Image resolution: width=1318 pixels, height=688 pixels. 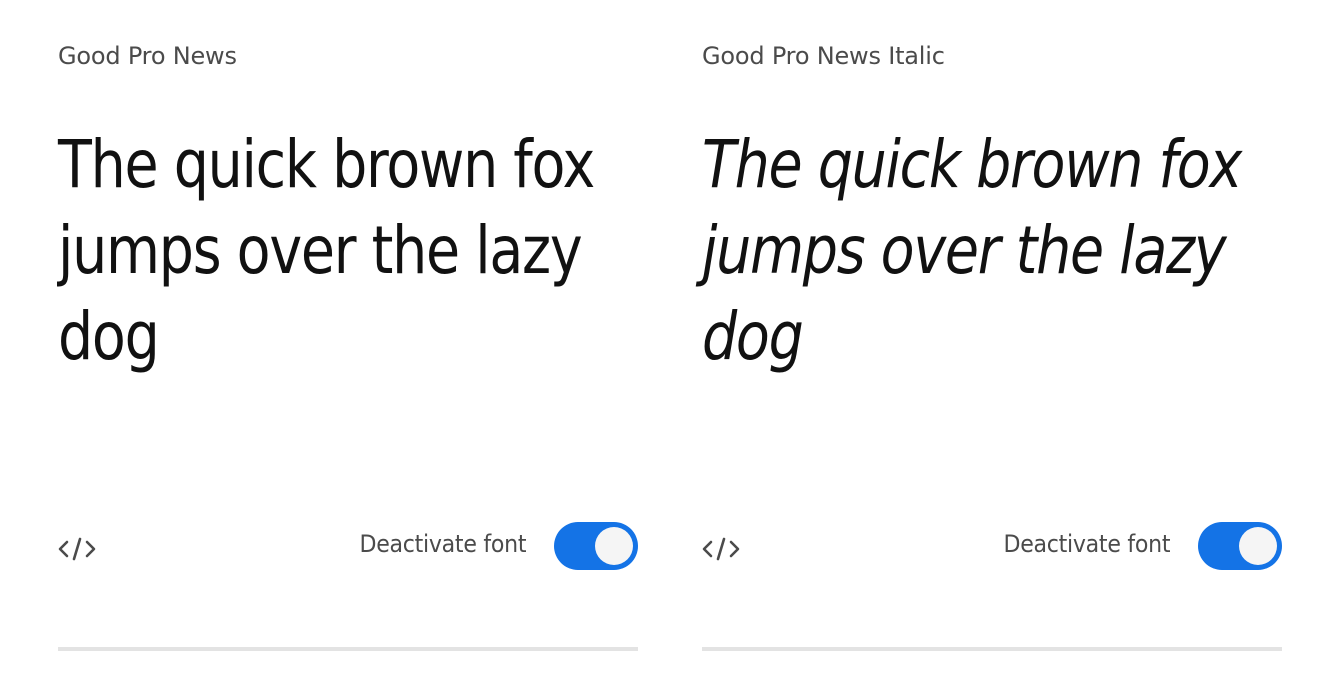 I want to click on font-name: Good Pro News, so click(x=147, y=56).